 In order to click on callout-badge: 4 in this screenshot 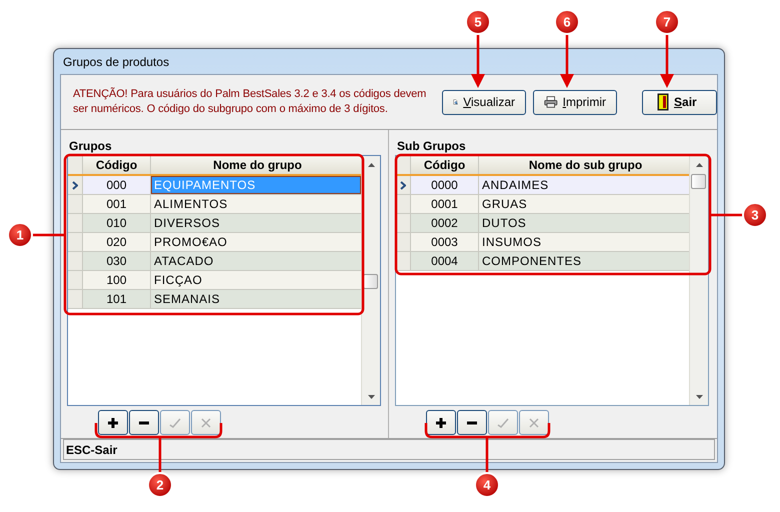, I will do `click(487, 485)`.